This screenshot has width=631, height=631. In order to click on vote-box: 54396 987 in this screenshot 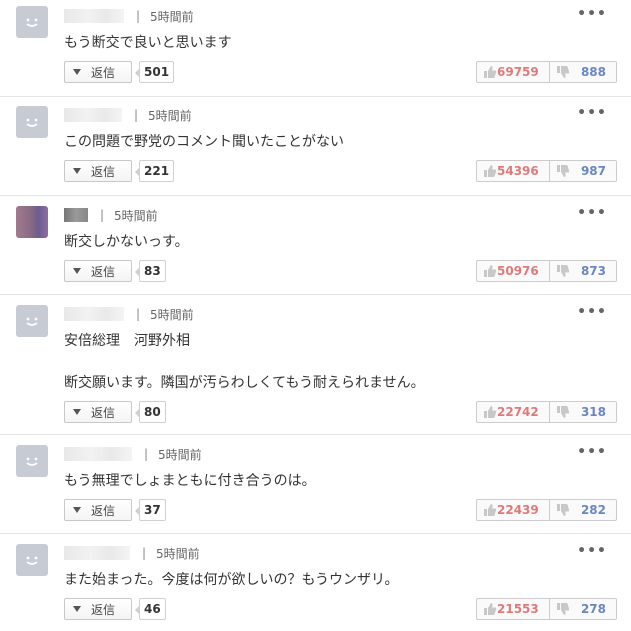, I will do `click(546, 171)`.